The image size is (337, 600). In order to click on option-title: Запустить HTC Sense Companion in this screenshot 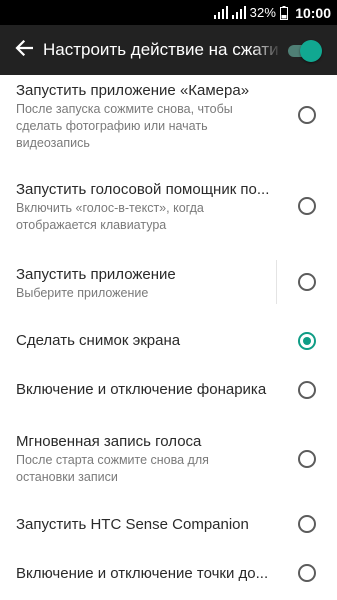, I will do `click(132, 524)`.